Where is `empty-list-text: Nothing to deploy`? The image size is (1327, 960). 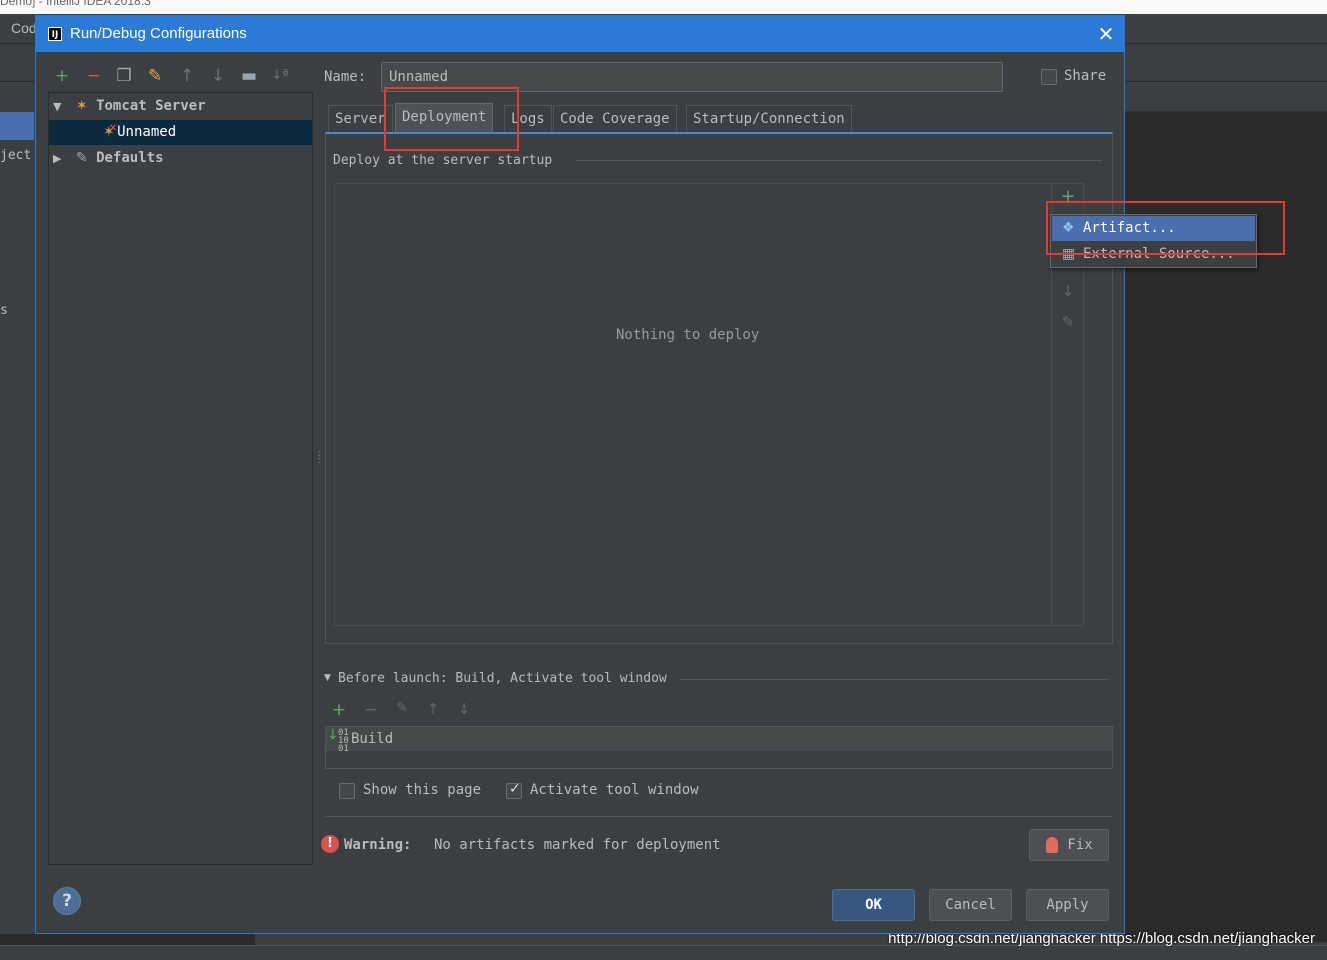 empty-list-text: Nothing to deploy is located at coordinates (688, 335).